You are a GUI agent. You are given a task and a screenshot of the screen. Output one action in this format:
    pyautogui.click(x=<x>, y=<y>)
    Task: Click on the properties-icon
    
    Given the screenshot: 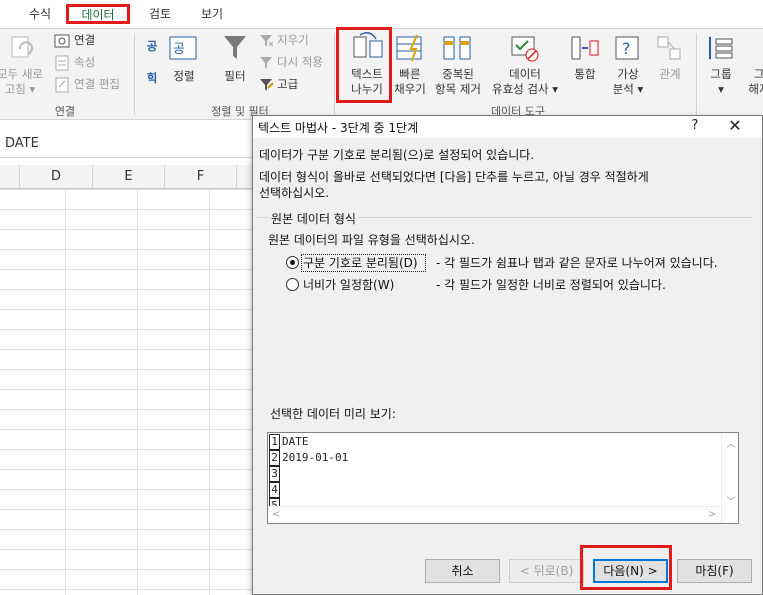 What is the action you would take?
    pyautogui.click(x=62, y=63)
    